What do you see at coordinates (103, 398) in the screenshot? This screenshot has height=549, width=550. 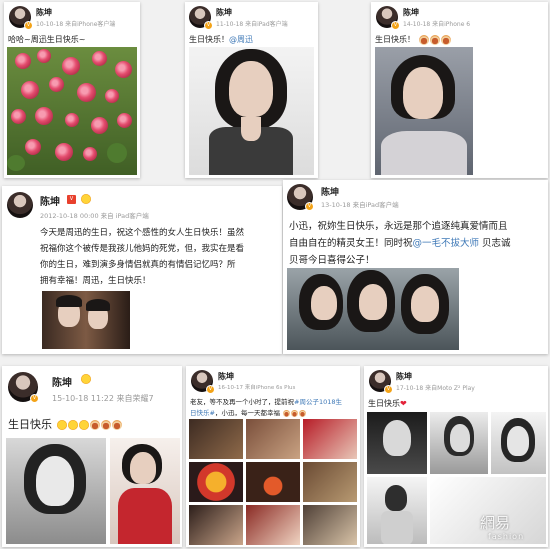 I see `post-meta: 15-10-18 11:22 来自荣耀7` at bounding box center [103, 398].